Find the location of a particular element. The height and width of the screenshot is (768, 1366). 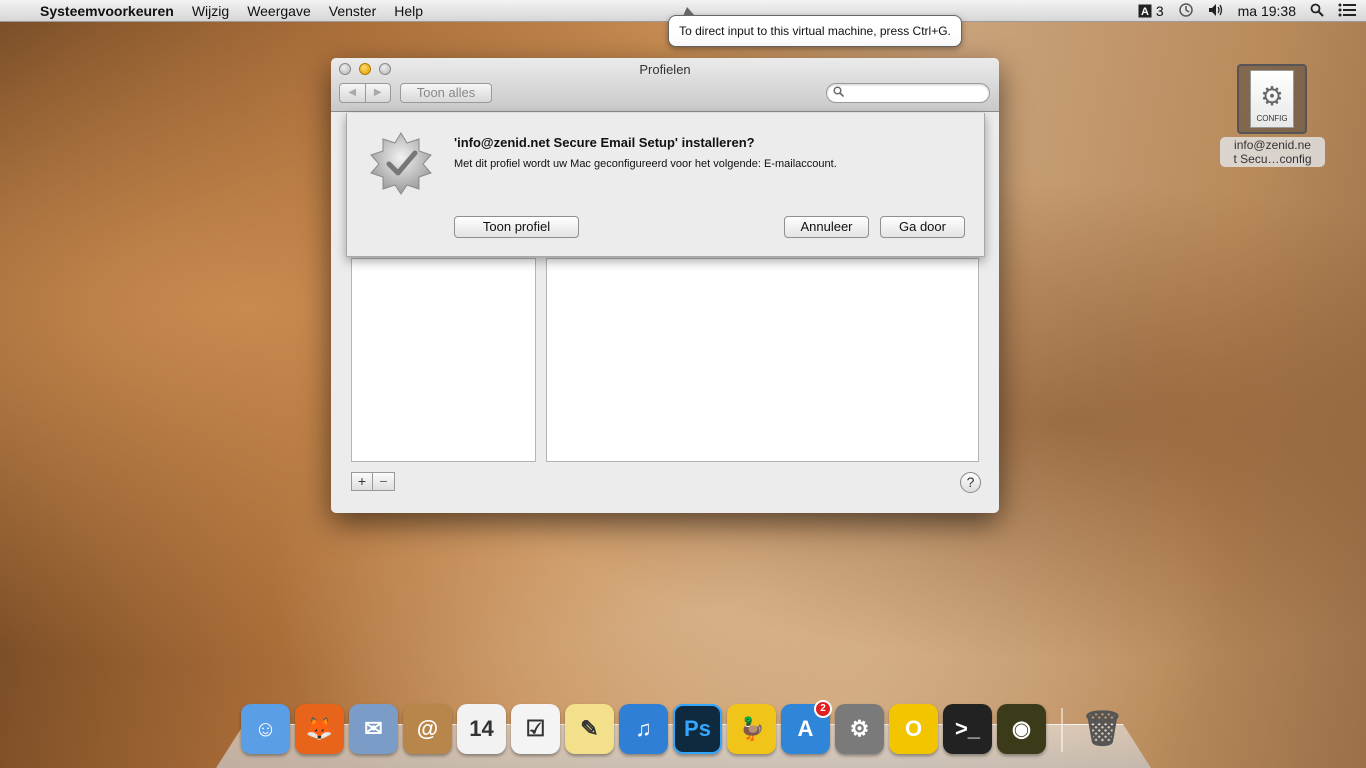

dock-mail-icon: ✉ is located at coordinates (373, 729).